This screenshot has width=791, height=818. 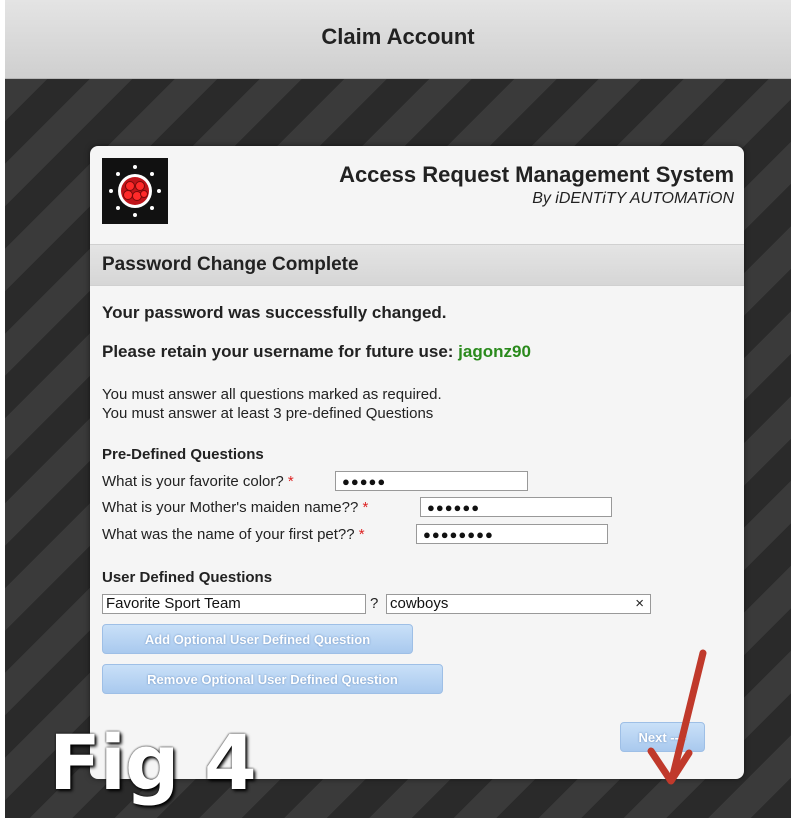 I want to click on top-bar: Claim Account, so click(x=398, y=39).